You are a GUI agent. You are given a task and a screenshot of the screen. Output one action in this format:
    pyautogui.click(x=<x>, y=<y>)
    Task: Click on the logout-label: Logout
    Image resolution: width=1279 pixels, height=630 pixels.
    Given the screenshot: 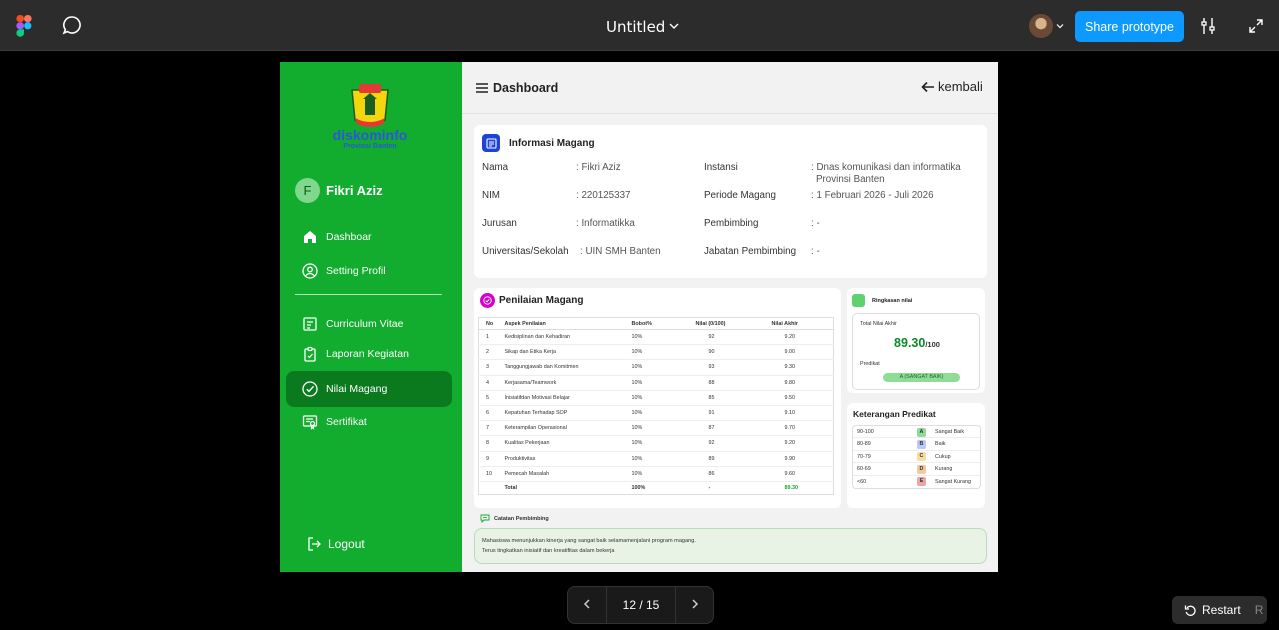 What is the action you would take?
    pyautogui.click(x=346, y=544)
    